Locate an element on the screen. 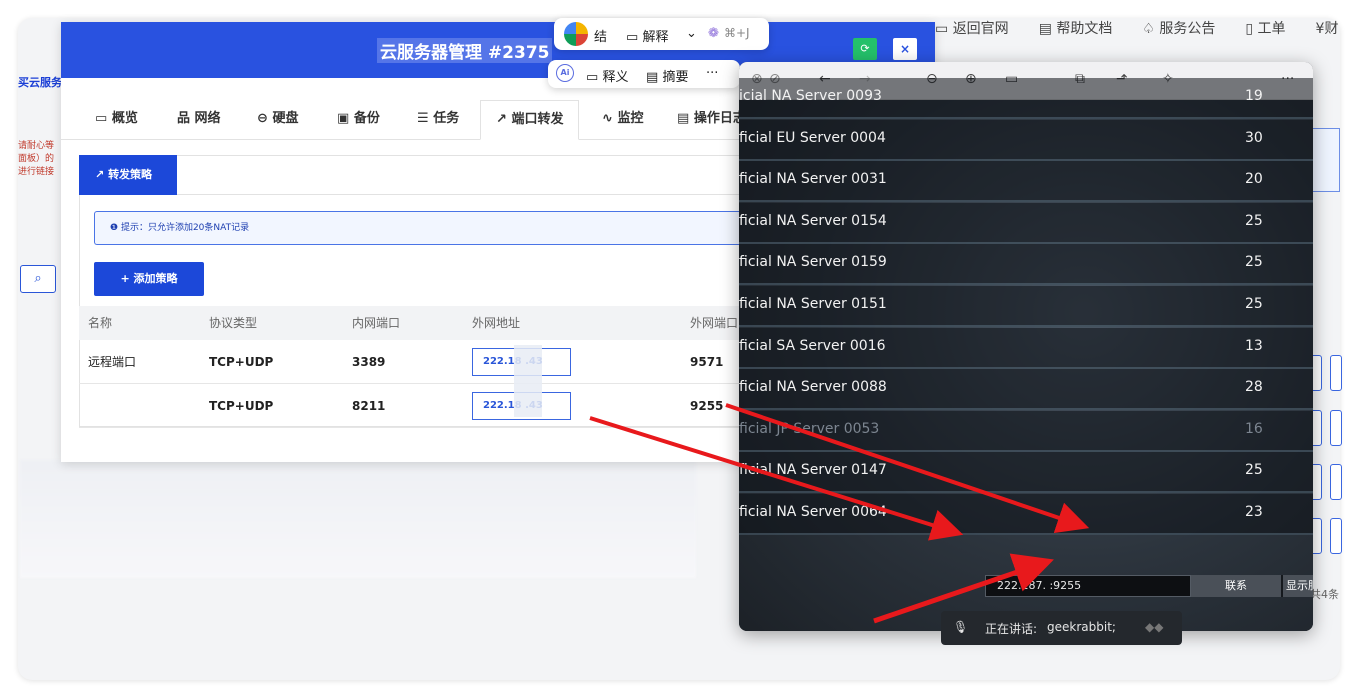  more-button: ··· is located at coordinates (712, 73).